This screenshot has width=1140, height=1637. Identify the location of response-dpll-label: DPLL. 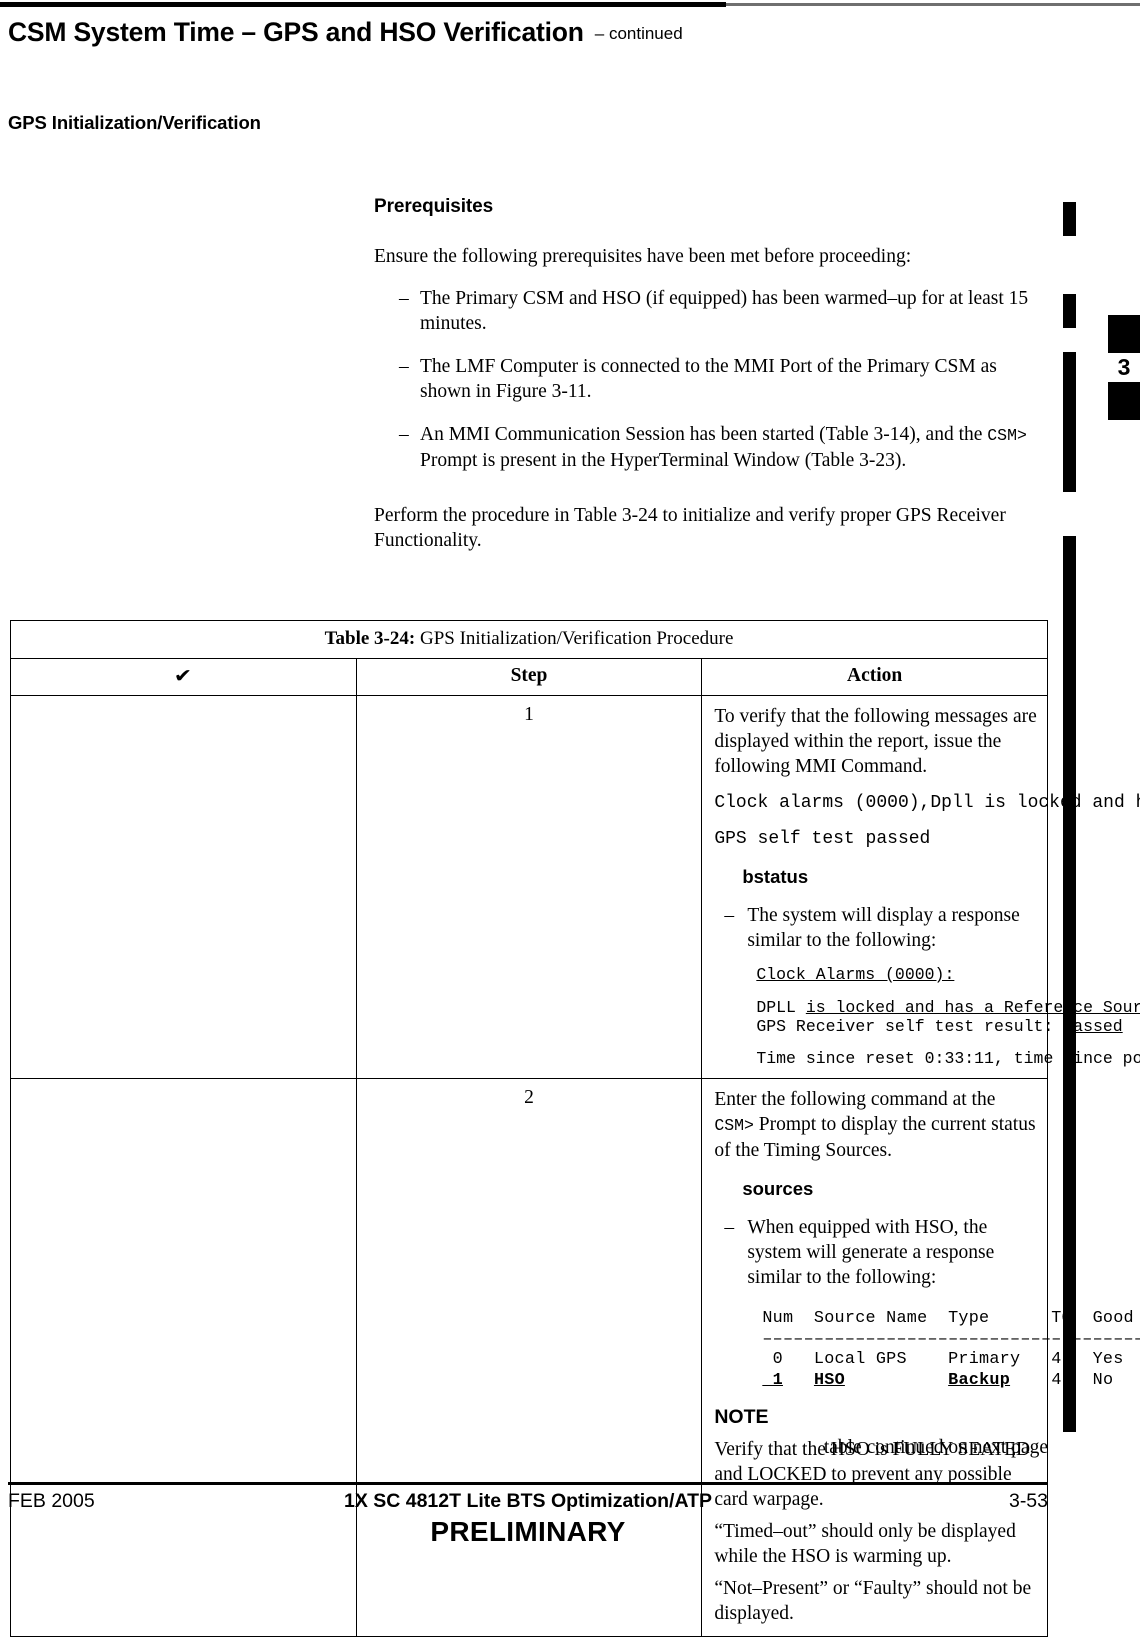
(781, 1007).